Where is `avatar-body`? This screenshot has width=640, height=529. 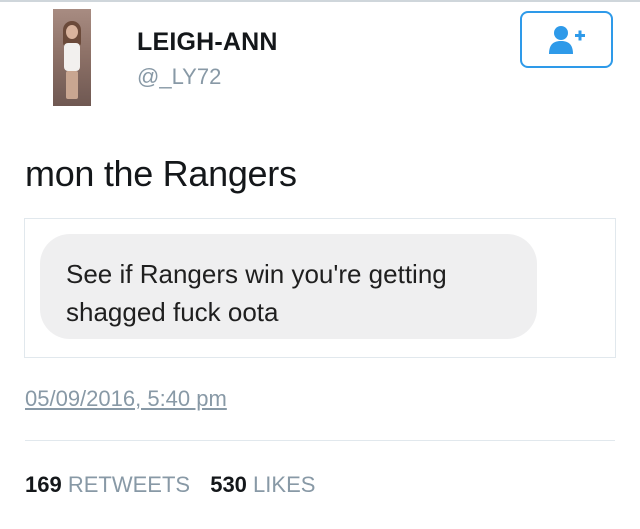
avatar-body is located at coordinates (72, 57).